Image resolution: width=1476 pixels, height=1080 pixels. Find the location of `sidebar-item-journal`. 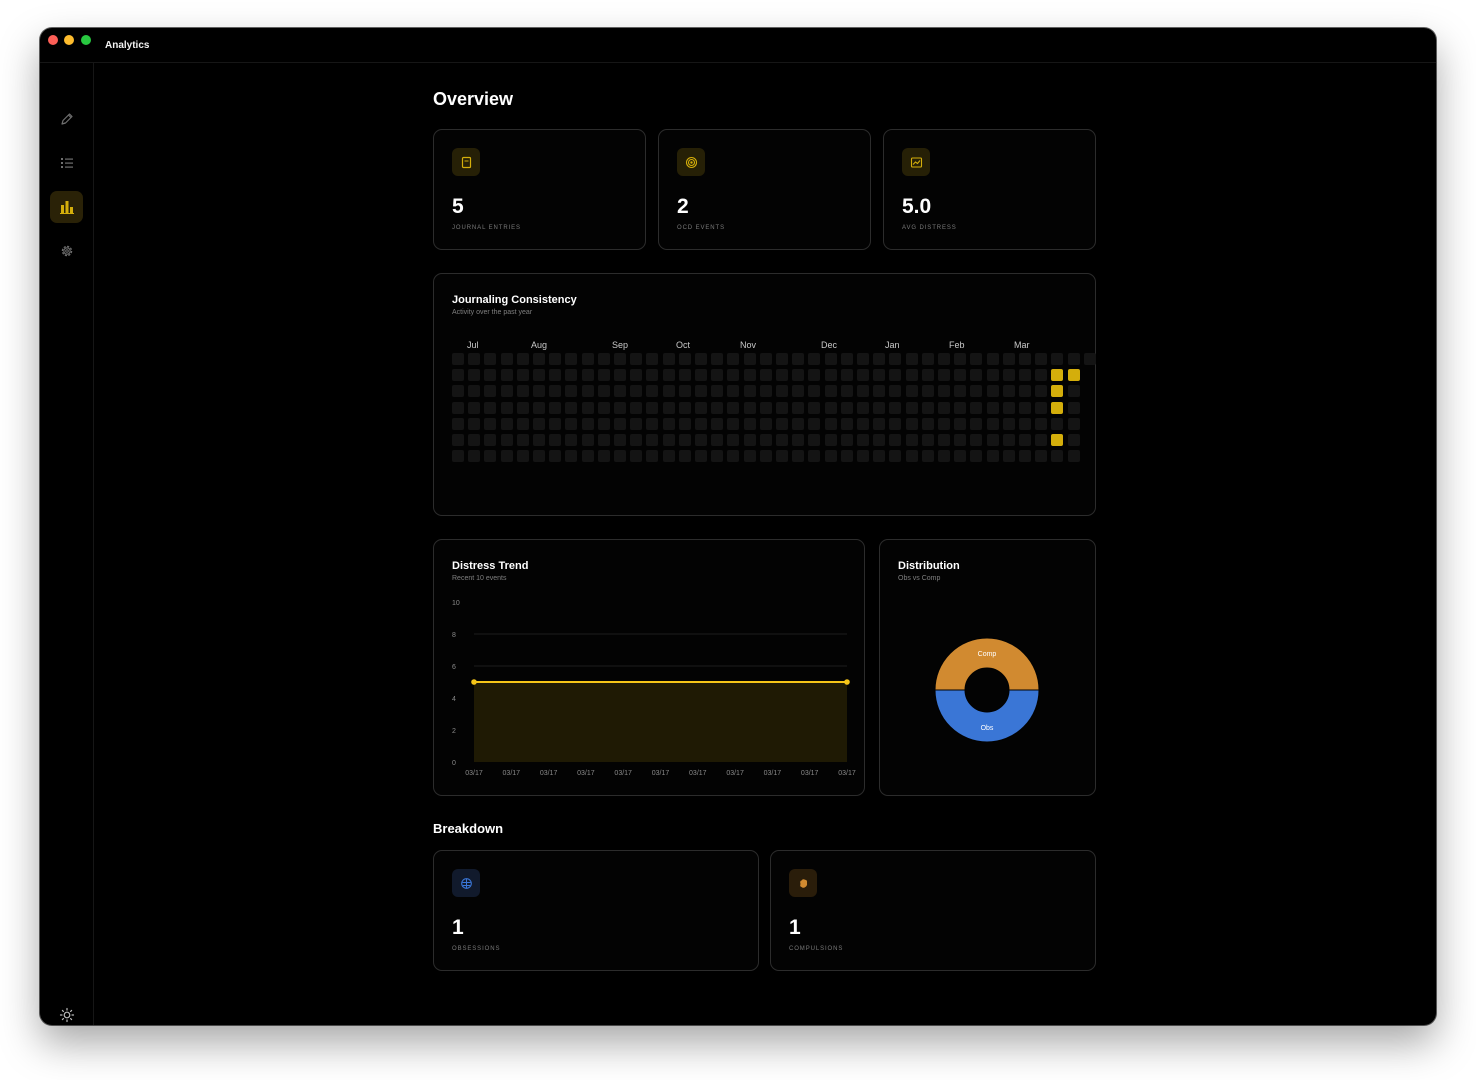

sidebar-item-journal is located at coordinates (66, 119).